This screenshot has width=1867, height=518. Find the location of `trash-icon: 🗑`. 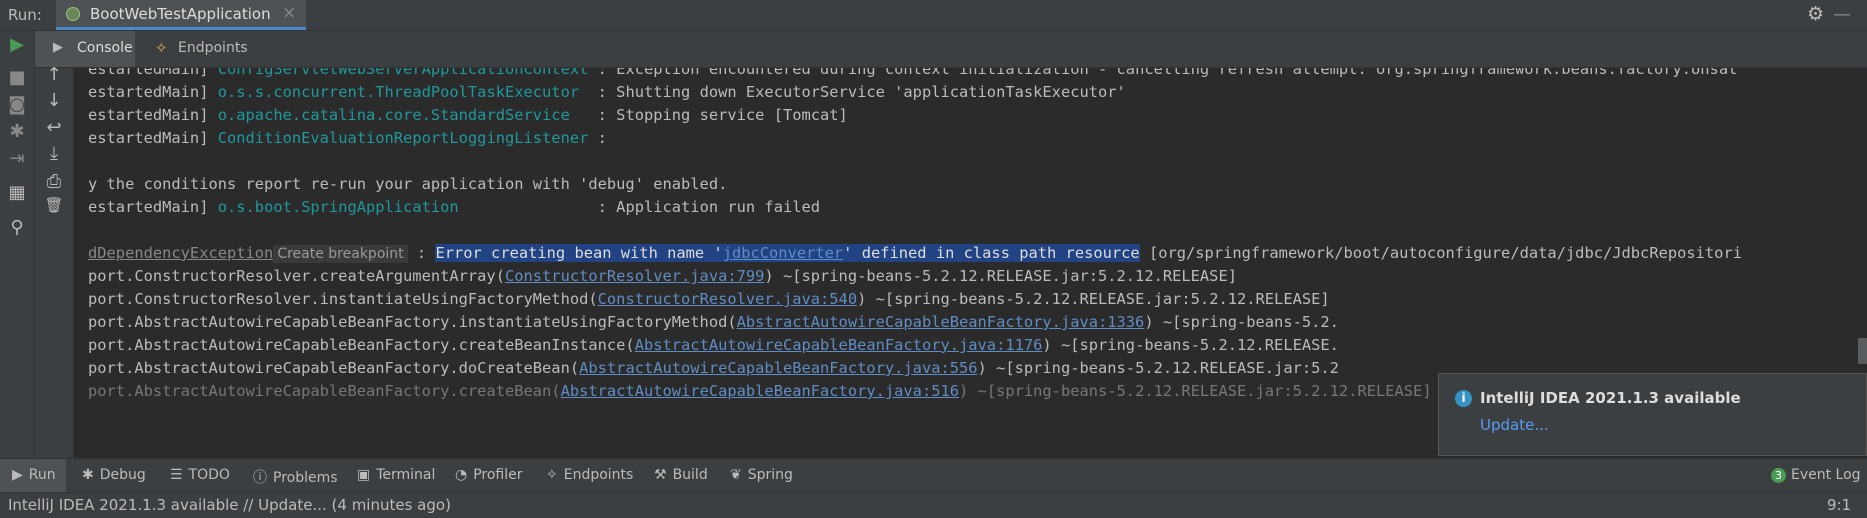

trash-icon: 🗑 is located at coordinates (54, 205).